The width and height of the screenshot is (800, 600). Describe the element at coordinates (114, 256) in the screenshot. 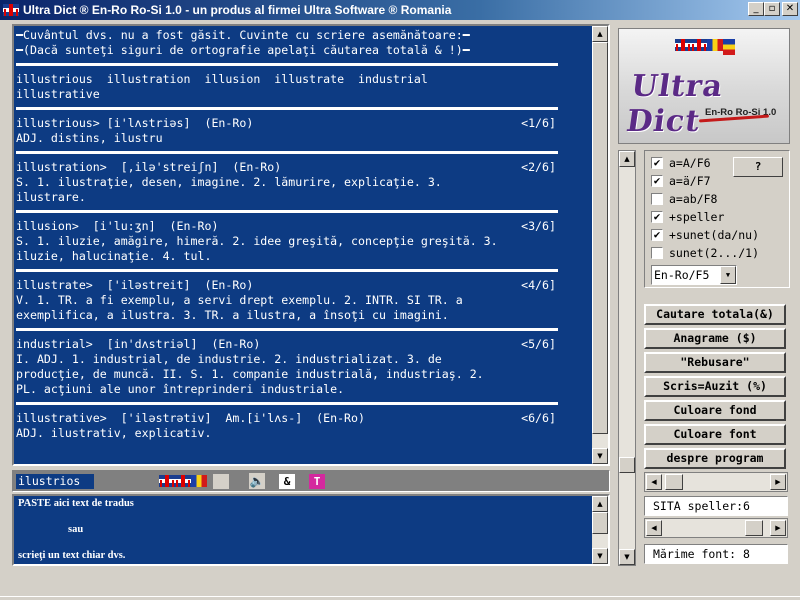

I see `entry-definition: iluzie, halucinaţie. 4. tul.` at that location.